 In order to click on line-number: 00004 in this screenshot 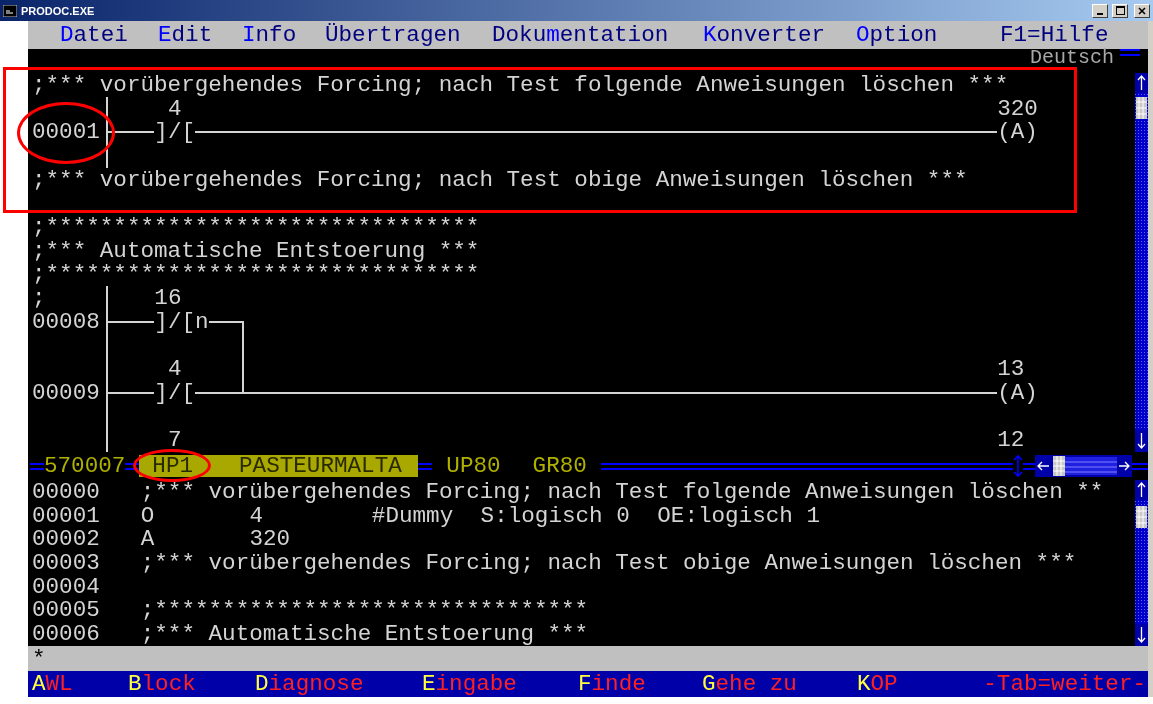, I will do `click(66, 586)`.